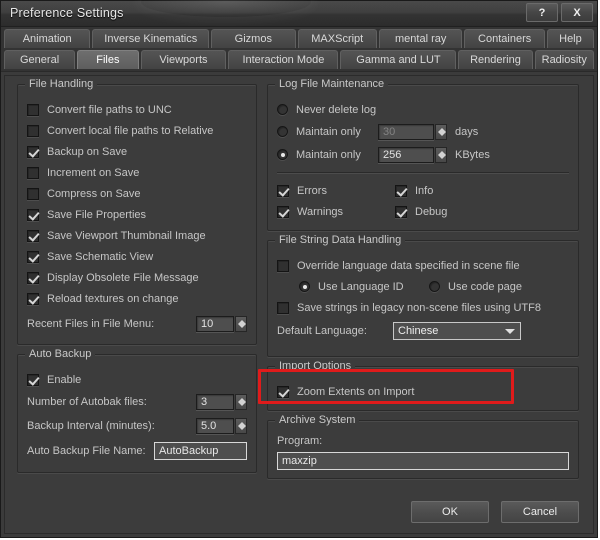 This screenshot has height=540, width=600. What do you see at coordinates (183, 59) in the screenshot?
I see `tab-viewports: Viewports` at bounding box center [183, 59].